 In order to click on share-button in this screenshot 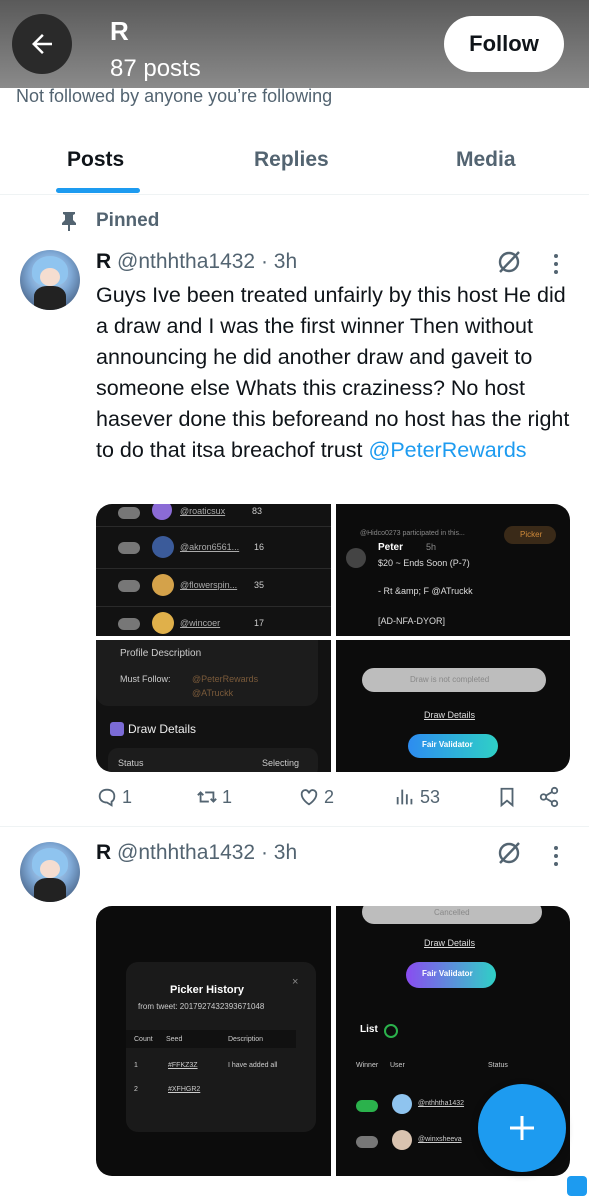, I will do `click(549, 797)`.